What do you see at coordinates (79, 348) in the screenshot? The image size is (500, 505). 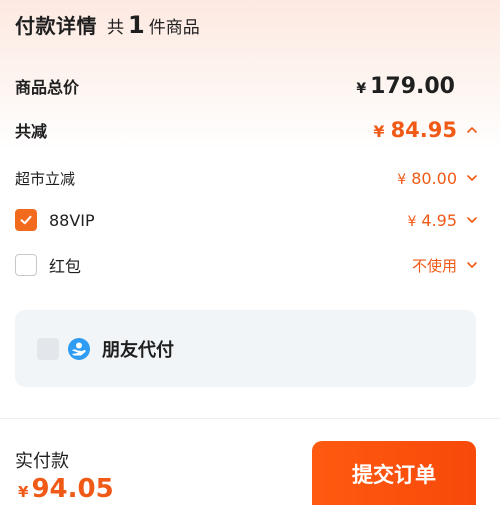 I see `hand-coin-icon` at bounding box center [79, 348].